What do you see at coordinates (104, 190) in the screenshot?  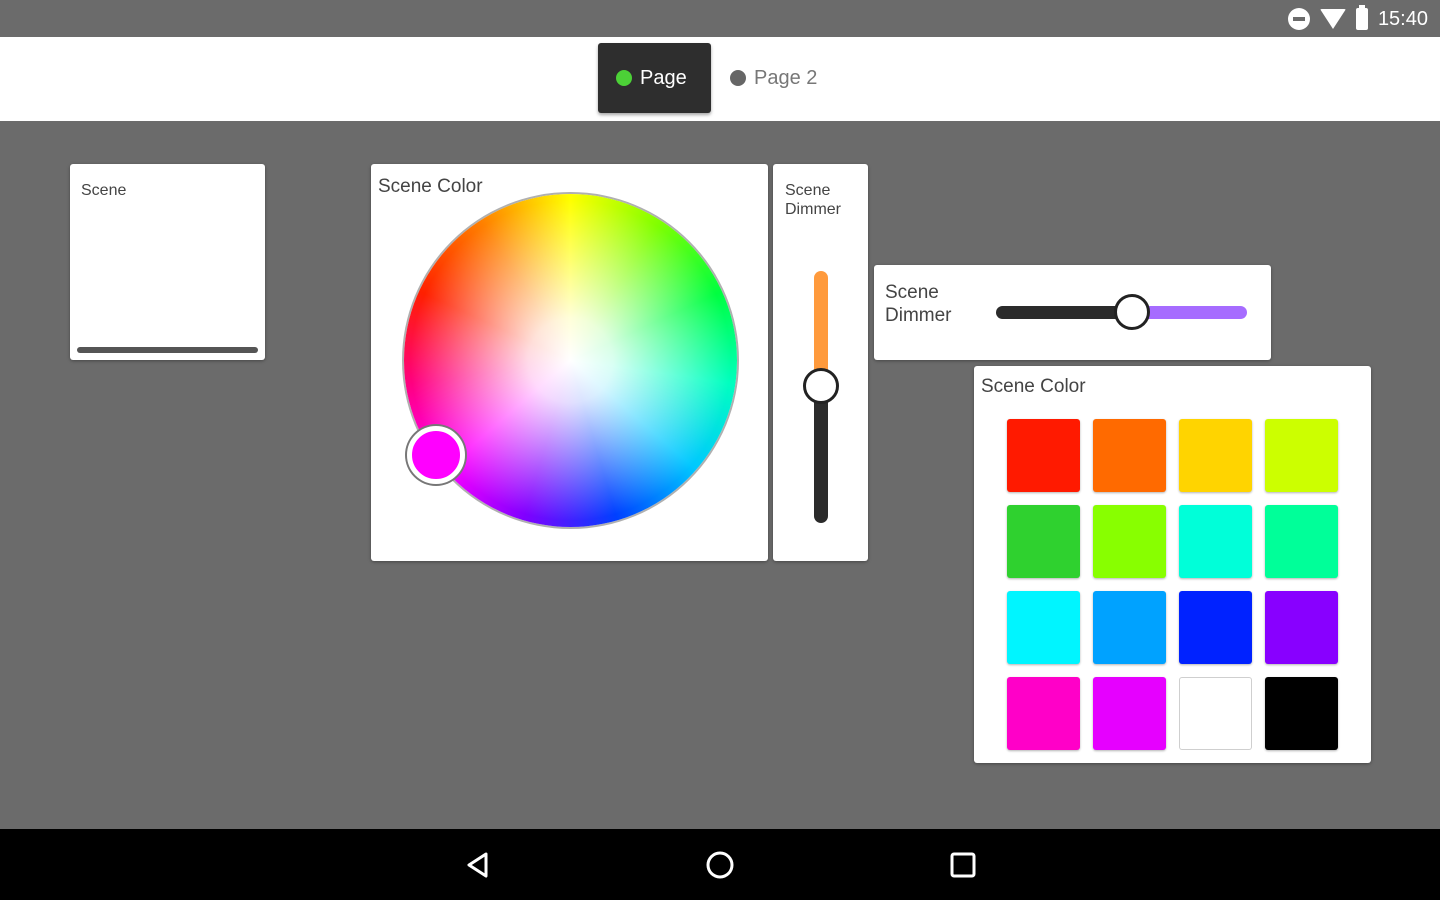 I see `scene-widget-title: Scene` at bounding box center [104, 190].